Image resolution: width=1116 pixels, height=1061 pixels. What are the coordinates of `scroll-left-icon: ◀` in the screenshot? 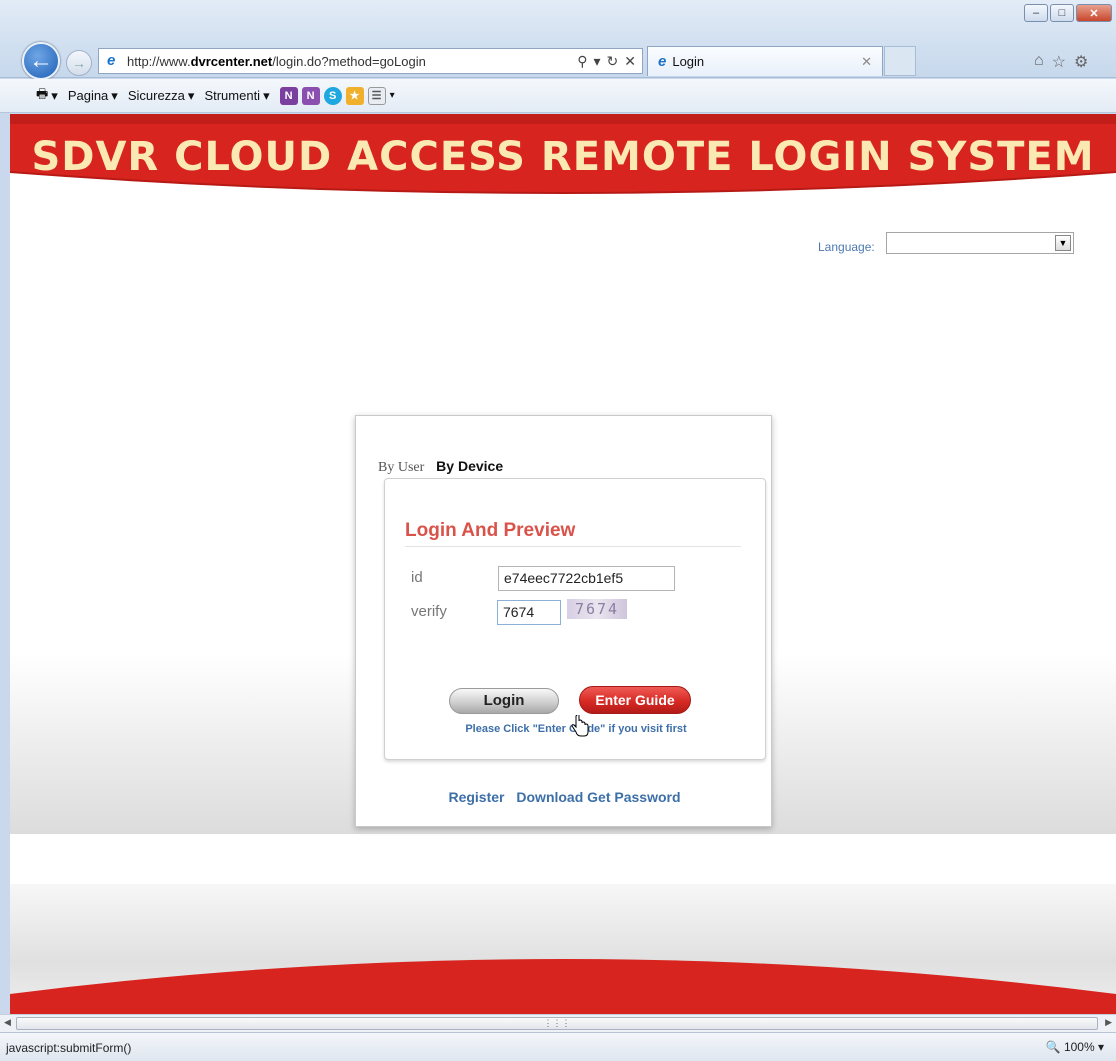 It's located at (7, 1022).